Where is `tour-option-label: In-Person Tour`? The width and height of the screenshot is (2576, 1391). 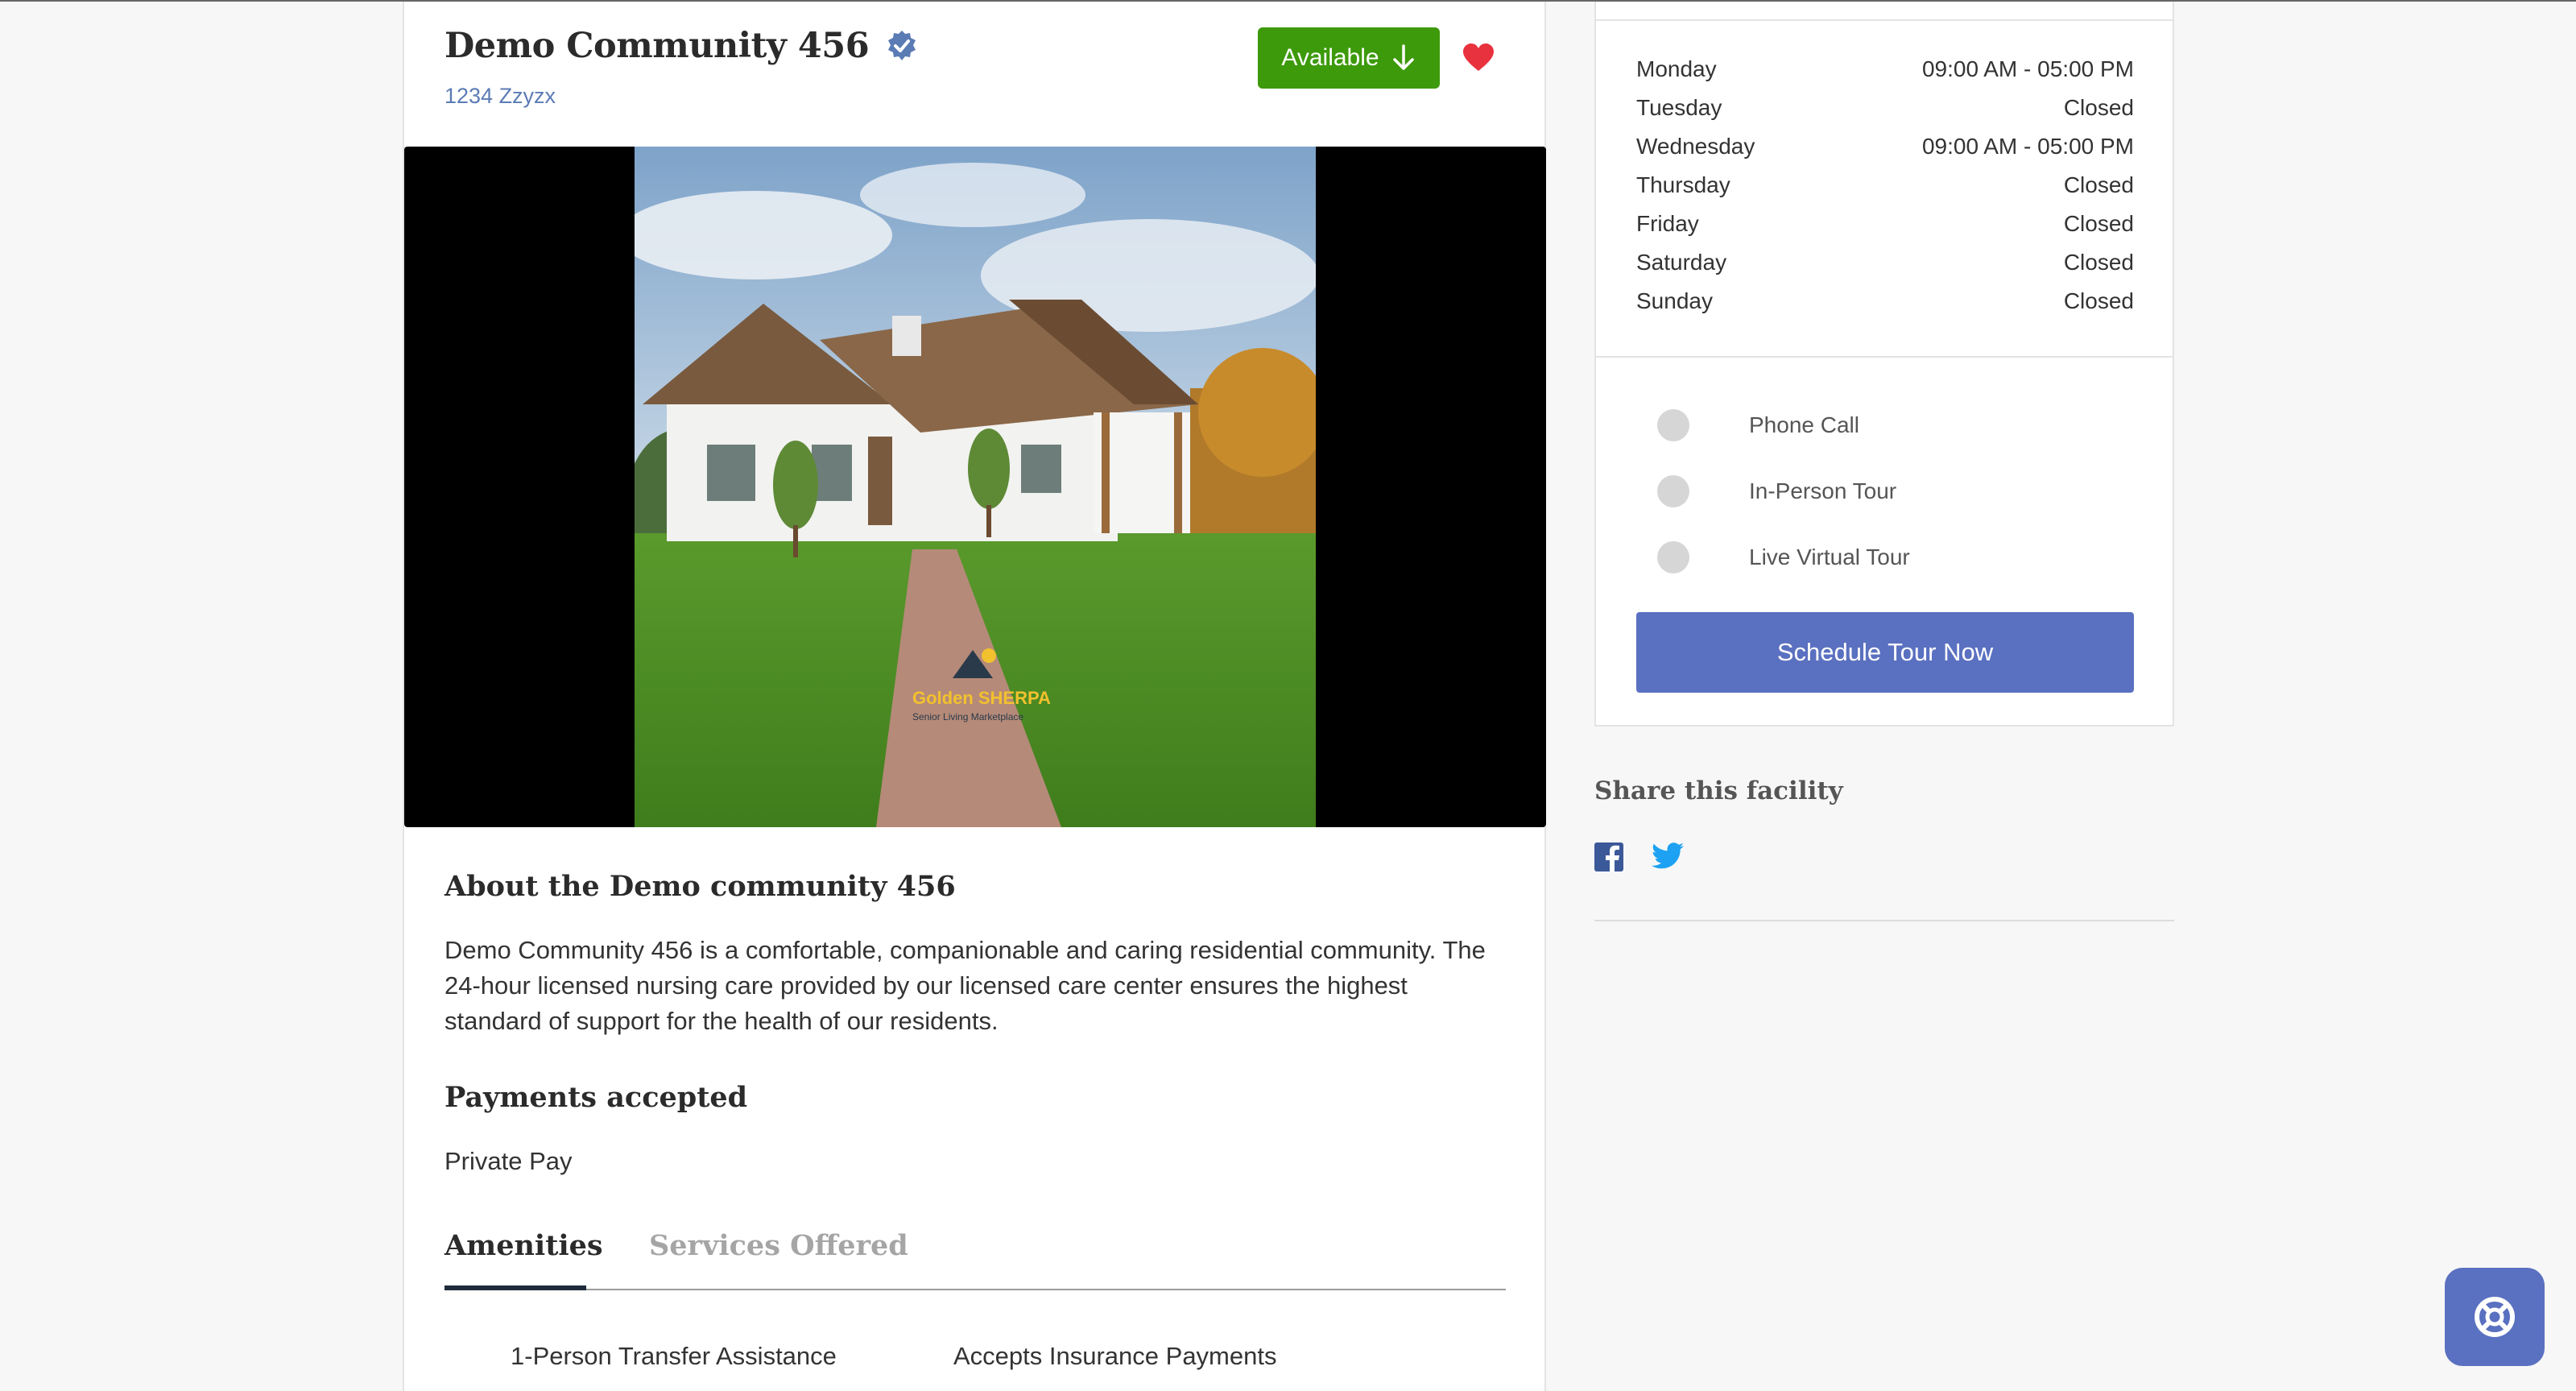 tour-option-label: In-Person Tour is located at coordinates (1823, 491).